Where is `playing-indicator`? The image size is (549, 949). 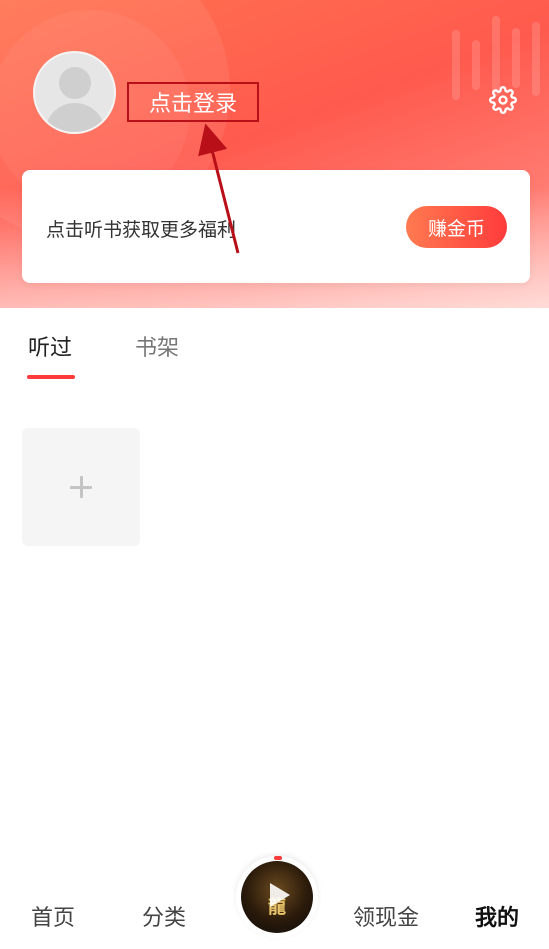
playing-indicator is located at coordinates (278, 858).